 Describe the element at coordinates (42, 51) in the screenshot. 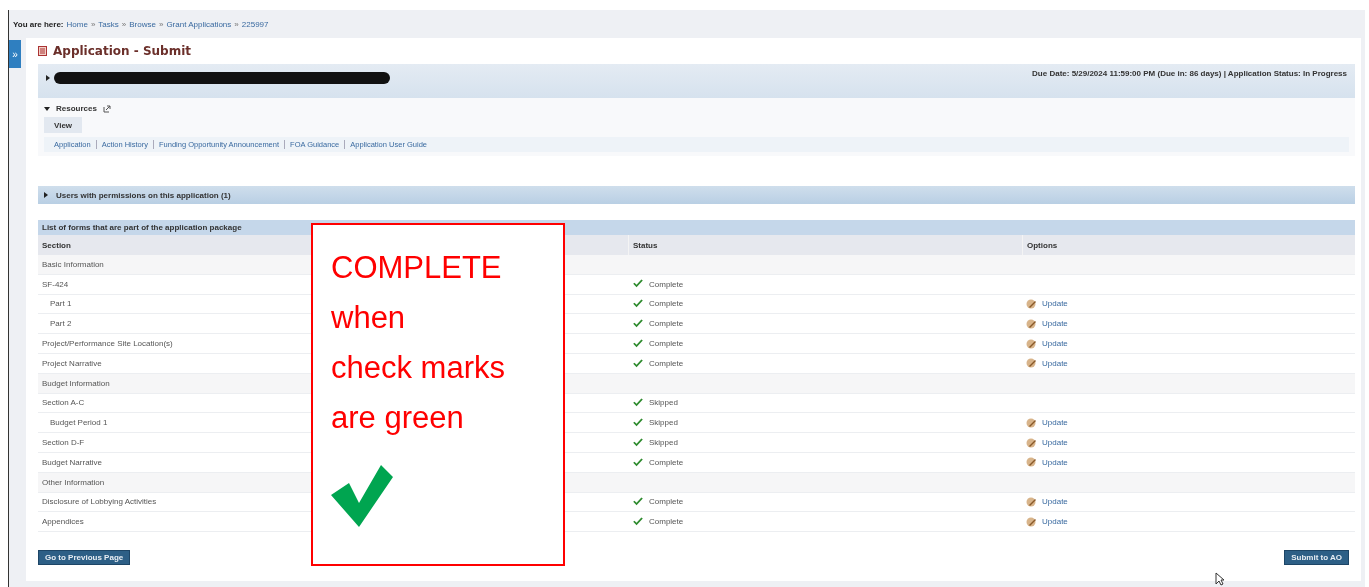

I see `document-icon` at that location.